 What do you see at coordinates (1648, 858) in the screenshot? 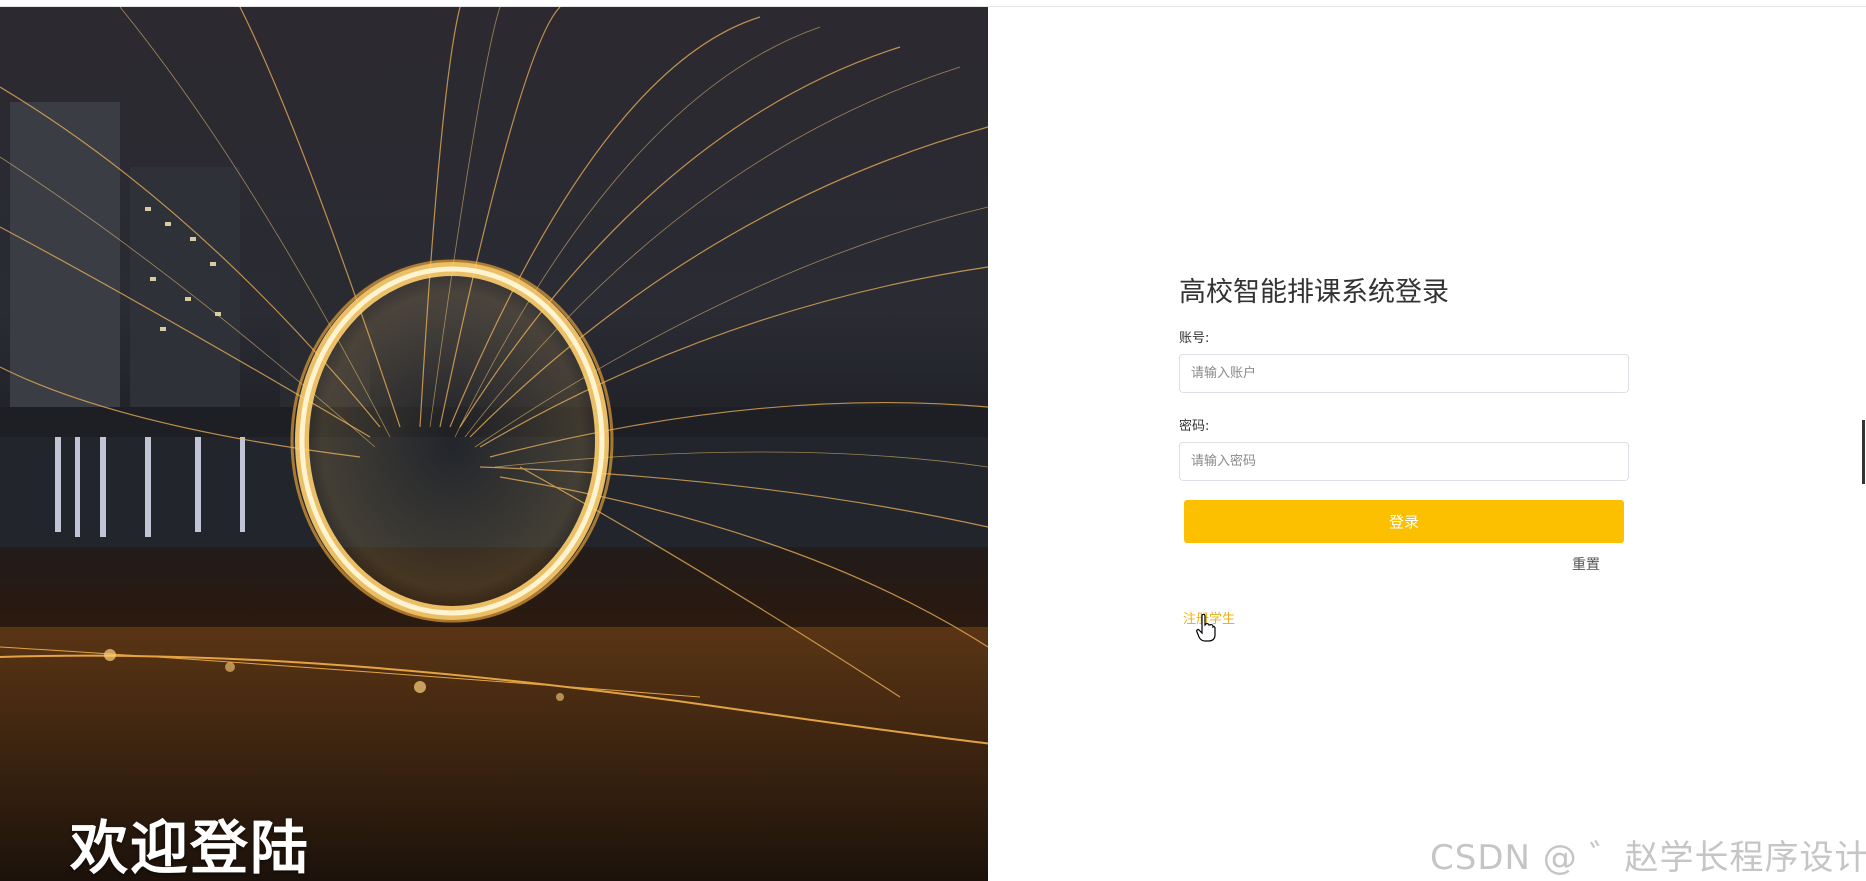
I see `watermark-text: CSDN @ ゛赵学长程序设计` at bounding box center [1648, 858].